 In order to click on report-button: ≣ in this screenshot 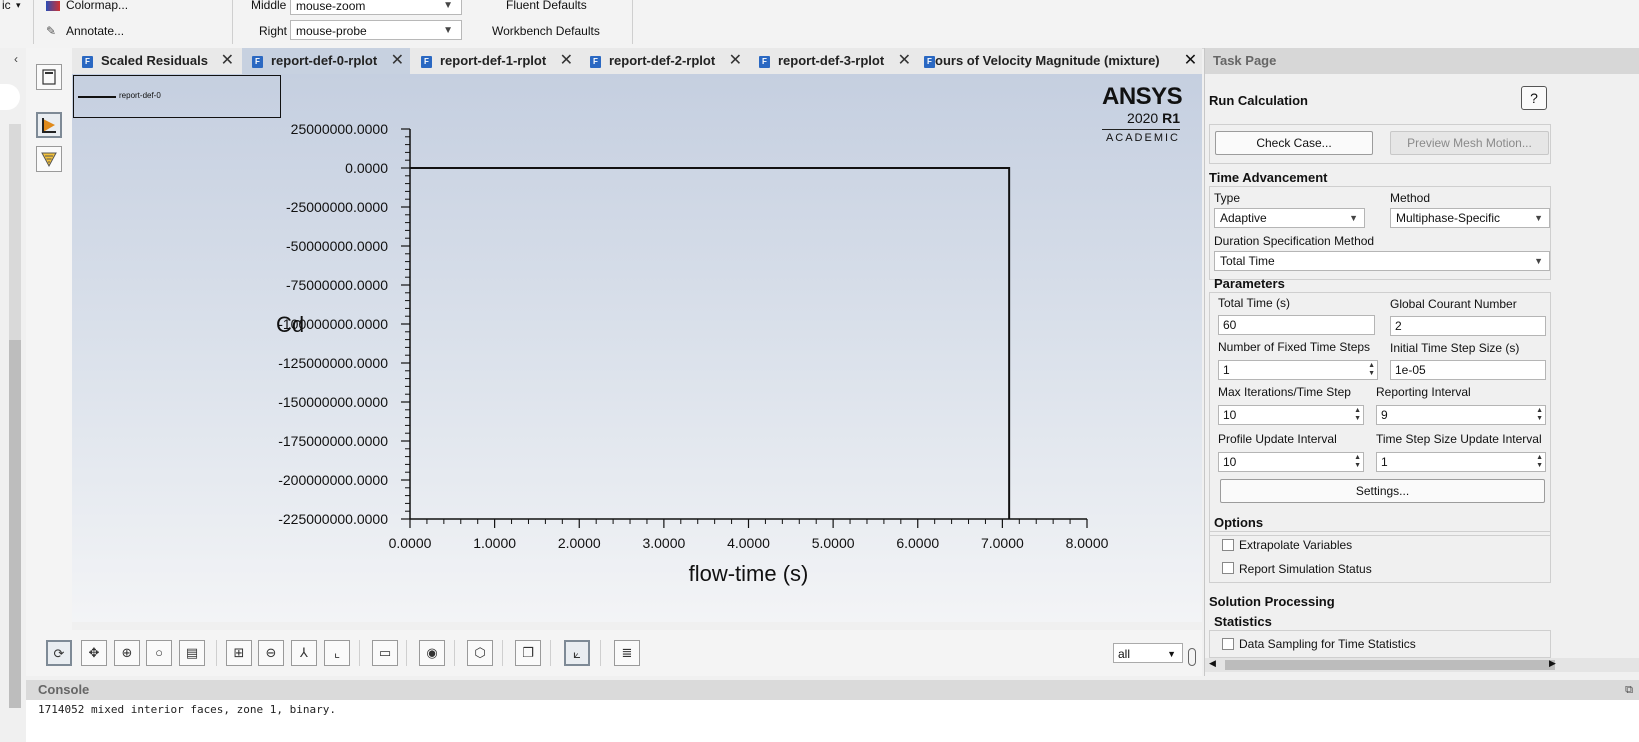, I will do `click(627, 653)`.